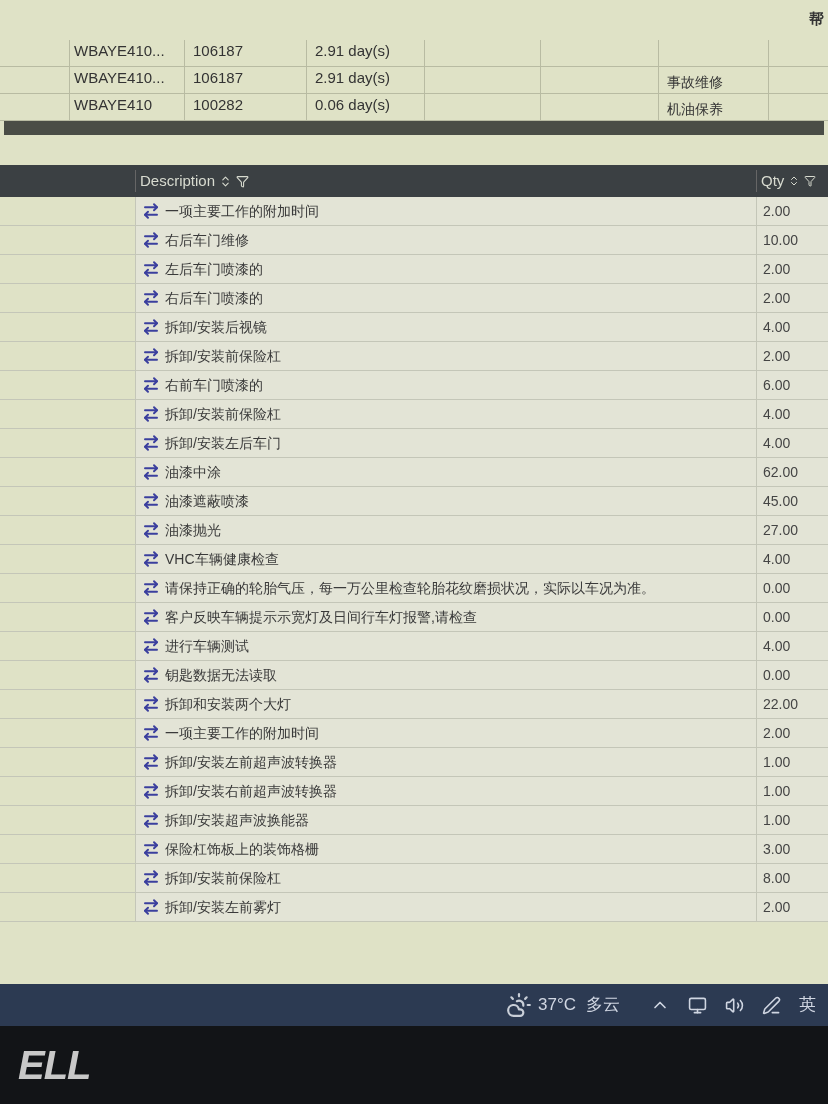 The width and height of the screenshot is (828, 1104). What do you see at coordinates (228, 704) in the screenshot?
I see `table-cell-text: 拆卸和安装两个大灯` at bounding box center [228, 704].